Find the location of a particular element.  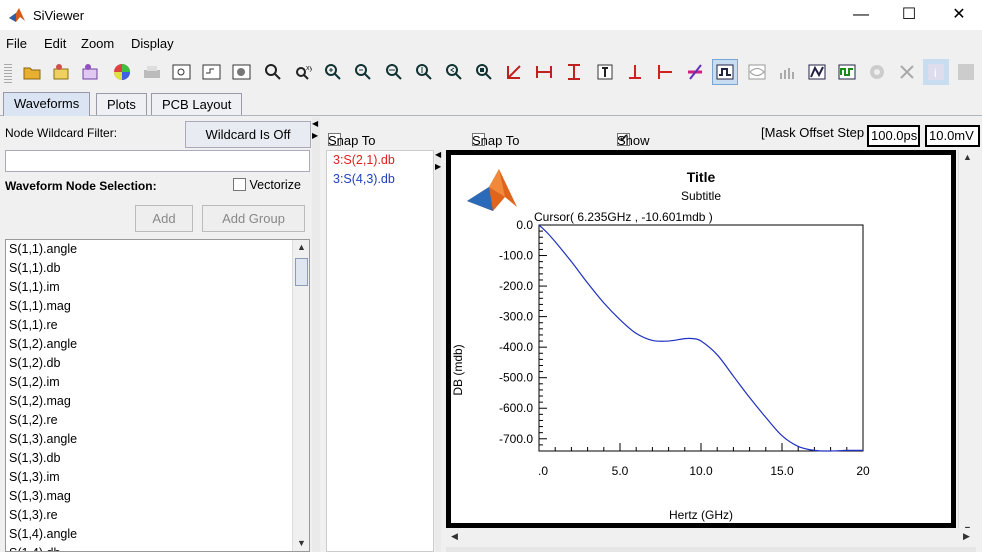

node-list-item: S(1,1).db is located at coordinates (157, 268).